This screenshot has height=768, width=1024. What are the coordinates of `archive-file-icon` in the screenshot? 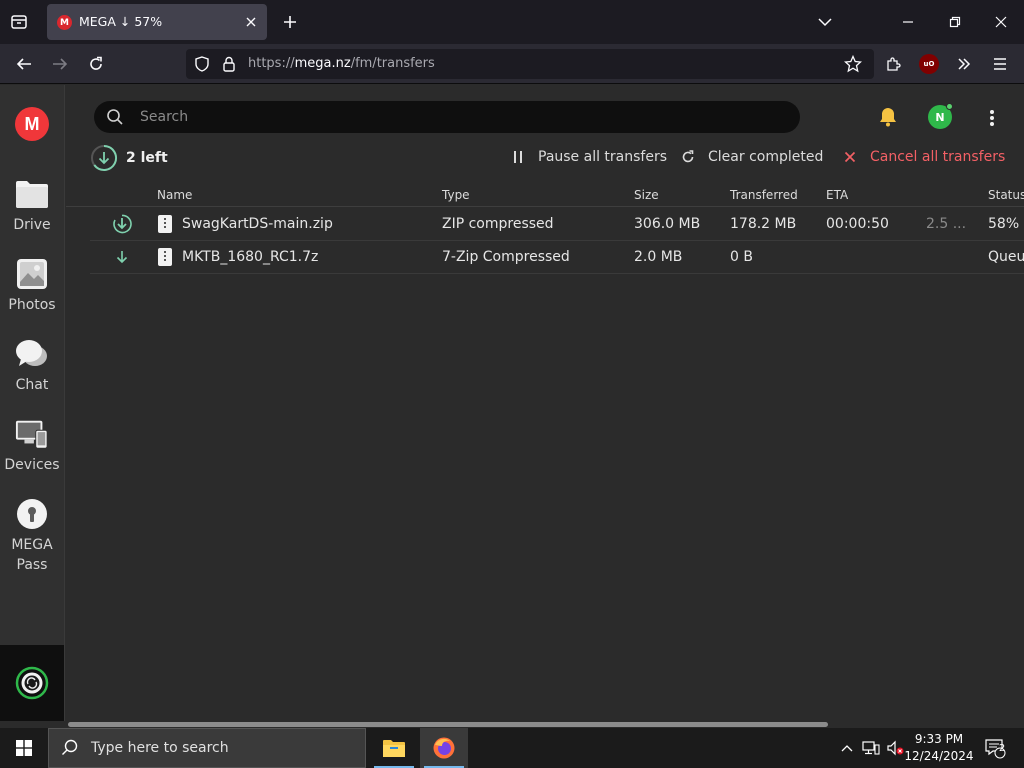 It's located at (165, 257).